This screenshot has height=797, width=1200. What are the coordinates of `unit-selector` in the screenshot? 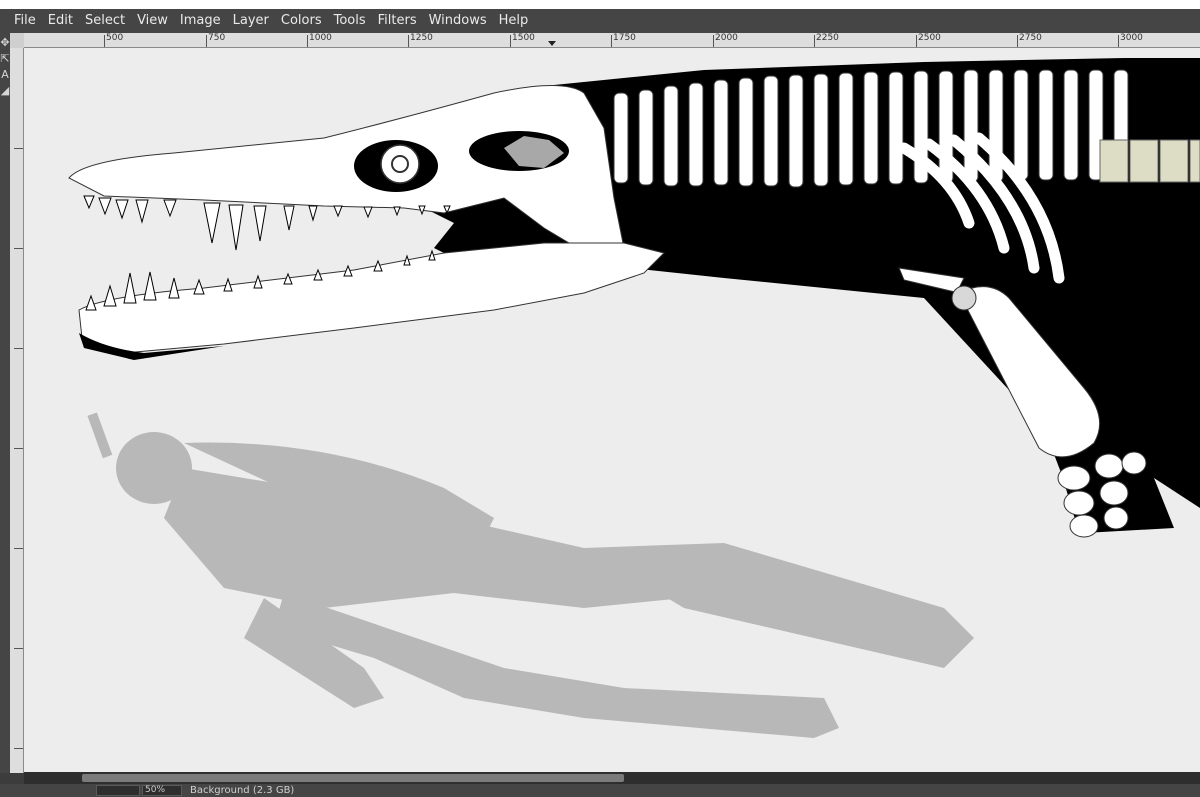 It's located at (118, 790).